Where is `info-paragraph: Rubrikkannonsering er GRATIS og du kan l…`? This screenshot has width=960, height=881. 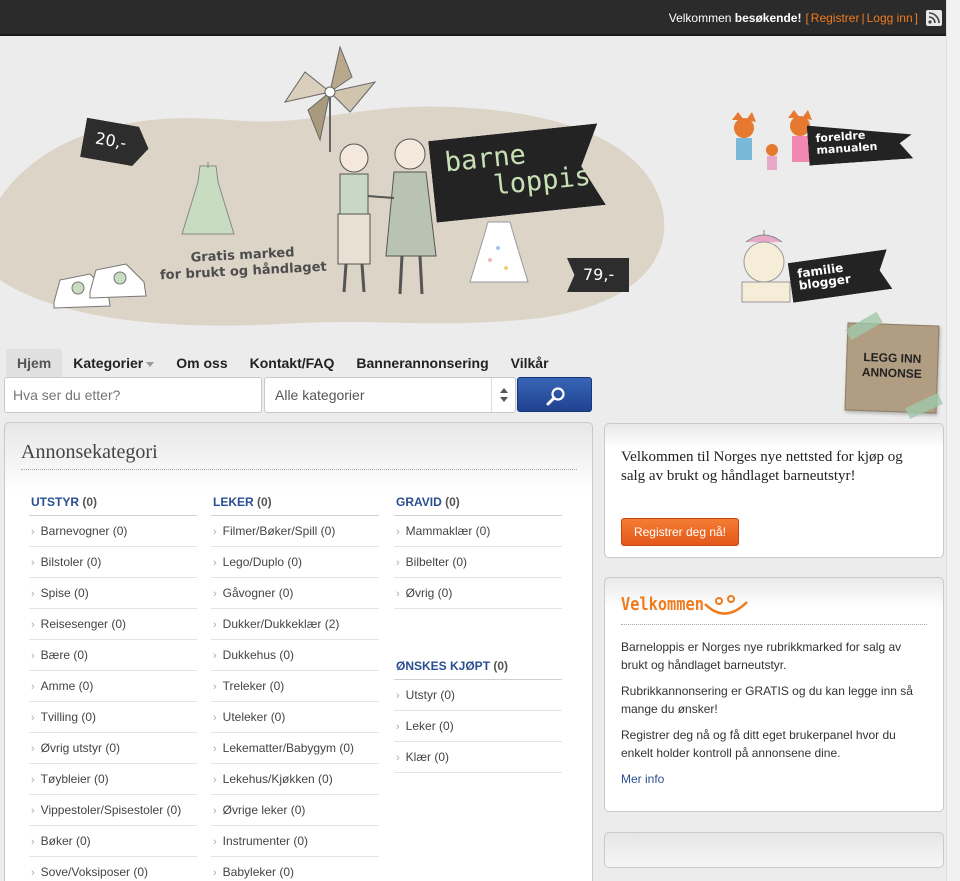 info-paragraph: Rubrikkannonsering er GRATIS og du kan l… is located at coordinates (767, 700).